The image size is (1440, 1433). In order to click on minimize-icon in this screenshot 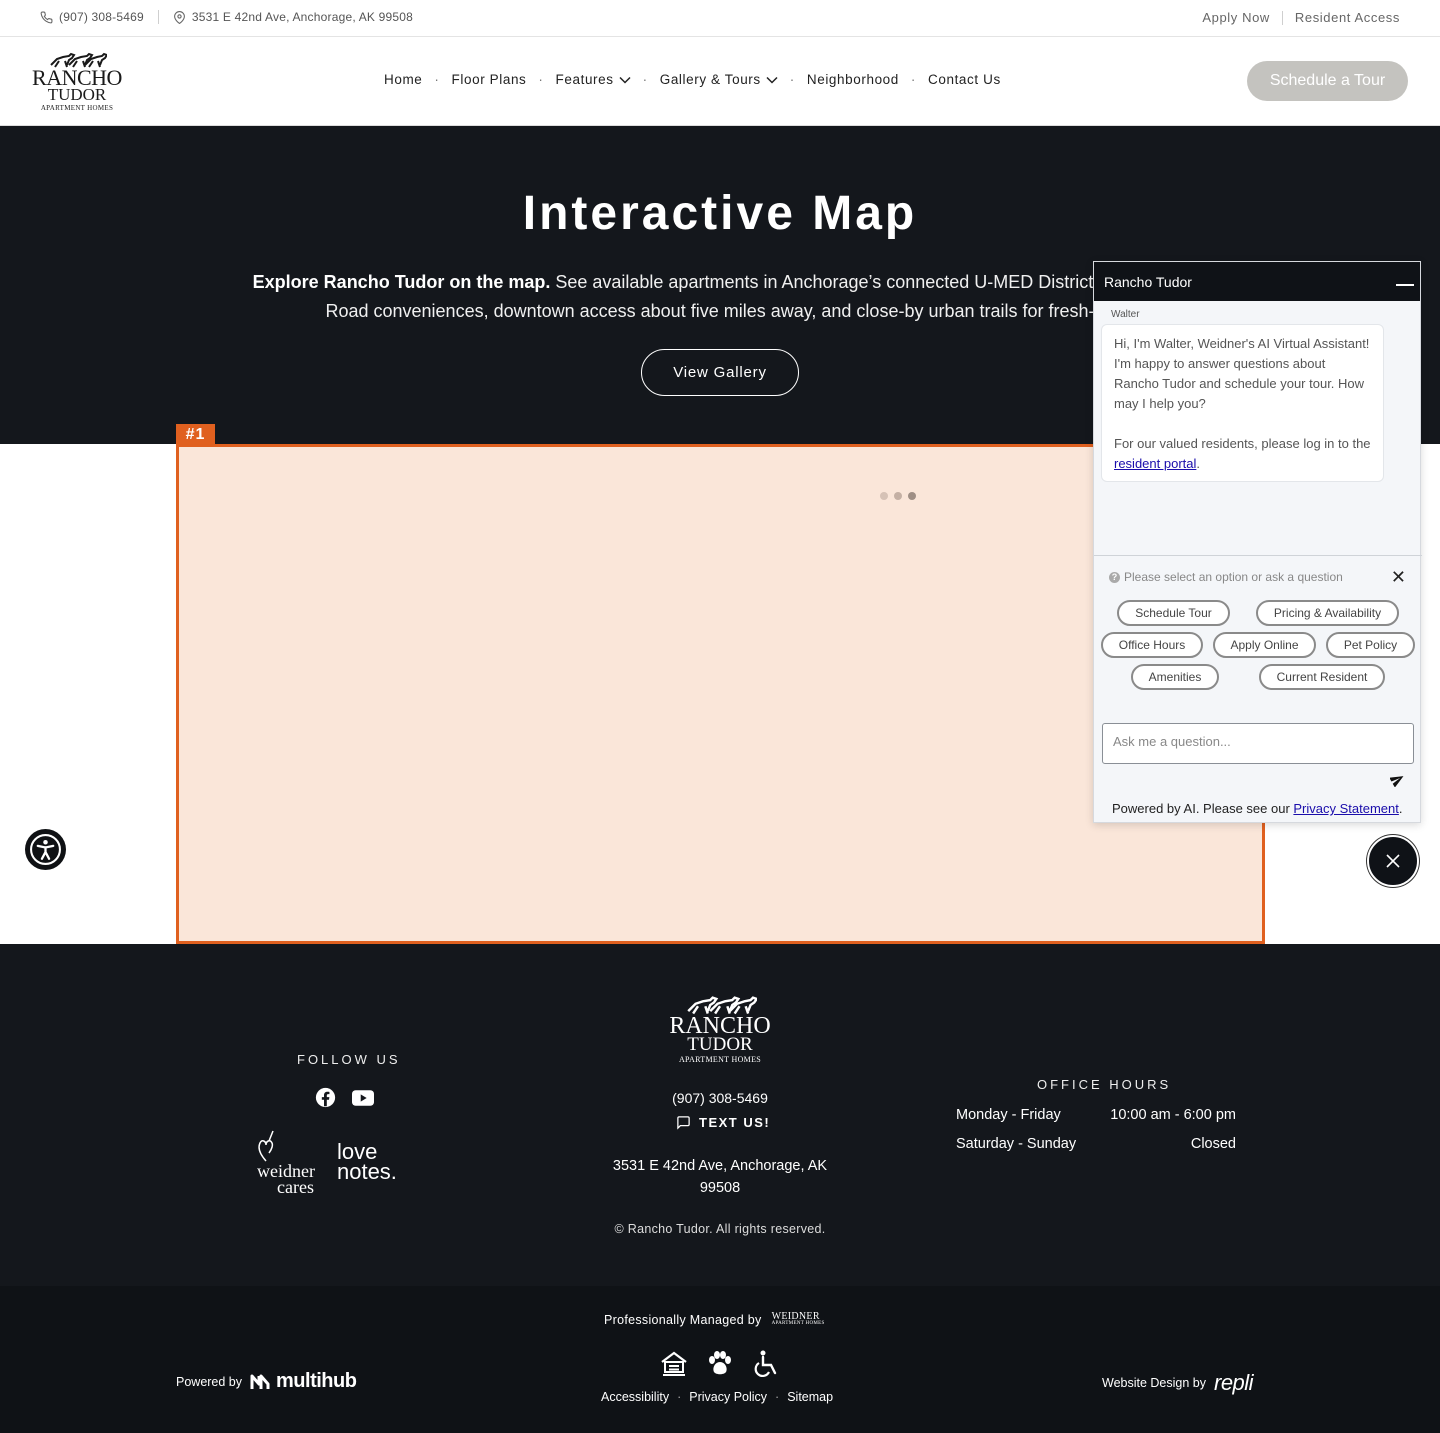, I will do `click(1405, 285)`.